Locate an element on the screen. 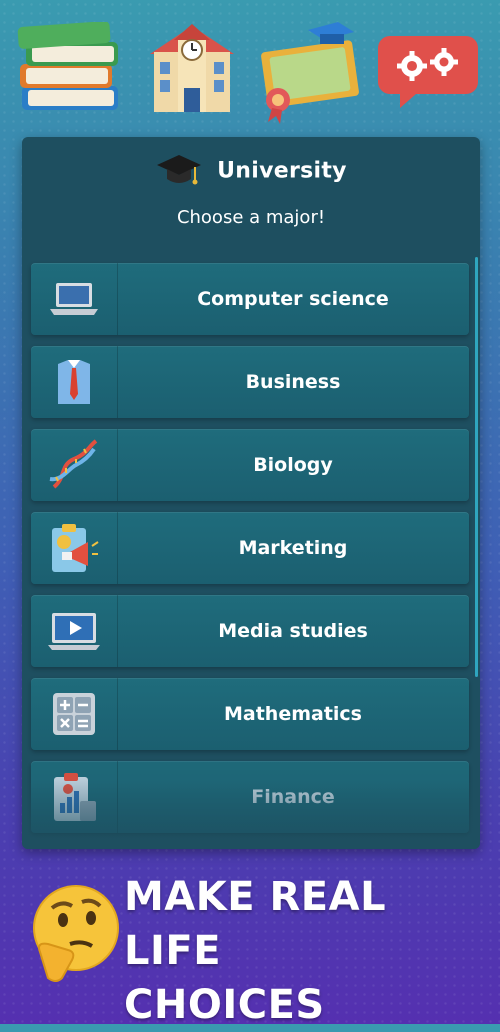 Image resolution: width=500 pixels, height=1032 pixels. diploma-icon is located at coordinates (310, 72).